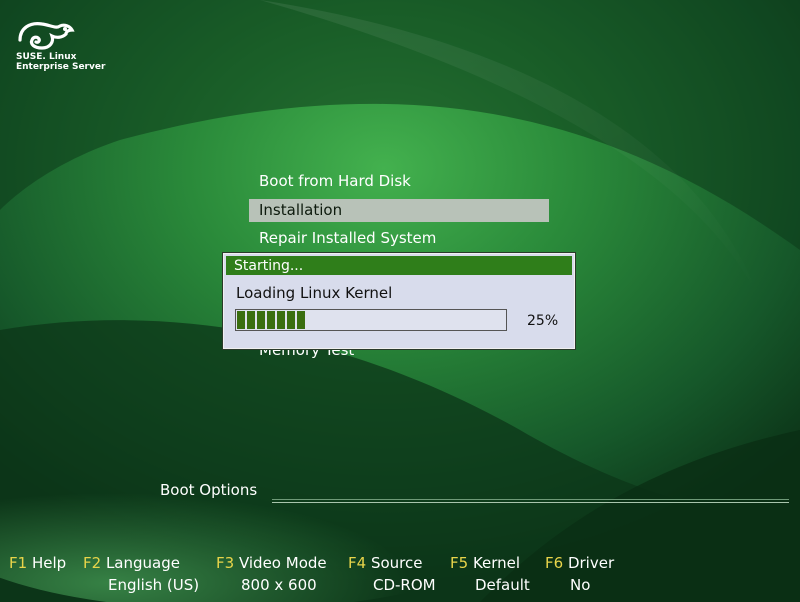 The width and height of the screenshot is (800, 602). Describe the element at coordinates (404, 585) in the screenshot. I see `source-value: CD-ROM` at that location.